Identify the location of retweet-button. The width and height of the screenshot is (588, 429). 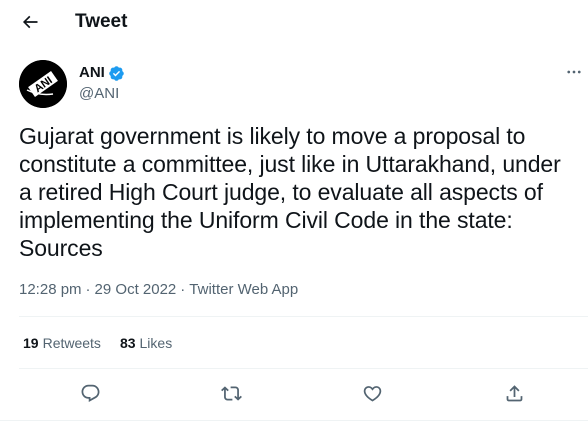
(231, 393).